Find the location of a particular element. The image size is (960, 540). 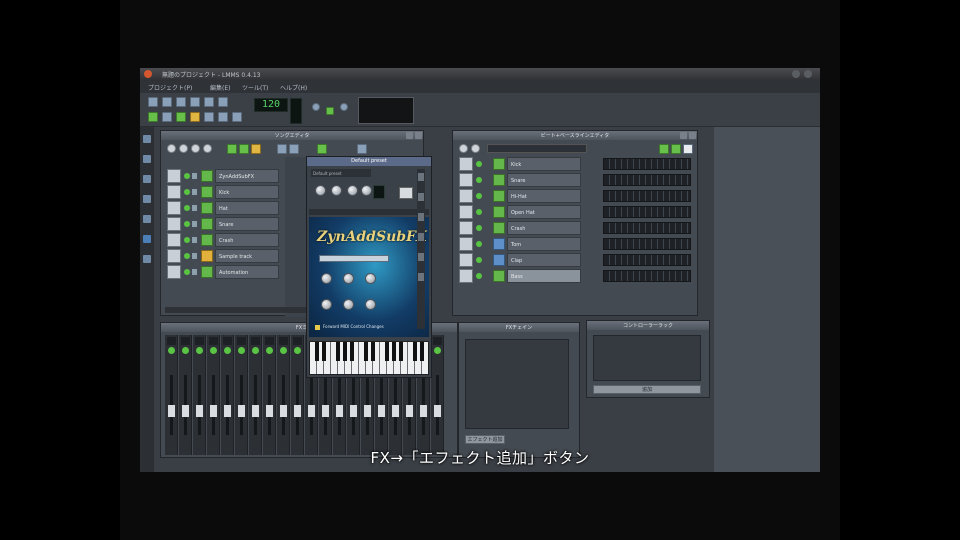

portamento-knob is located at coordinates (326, 278).